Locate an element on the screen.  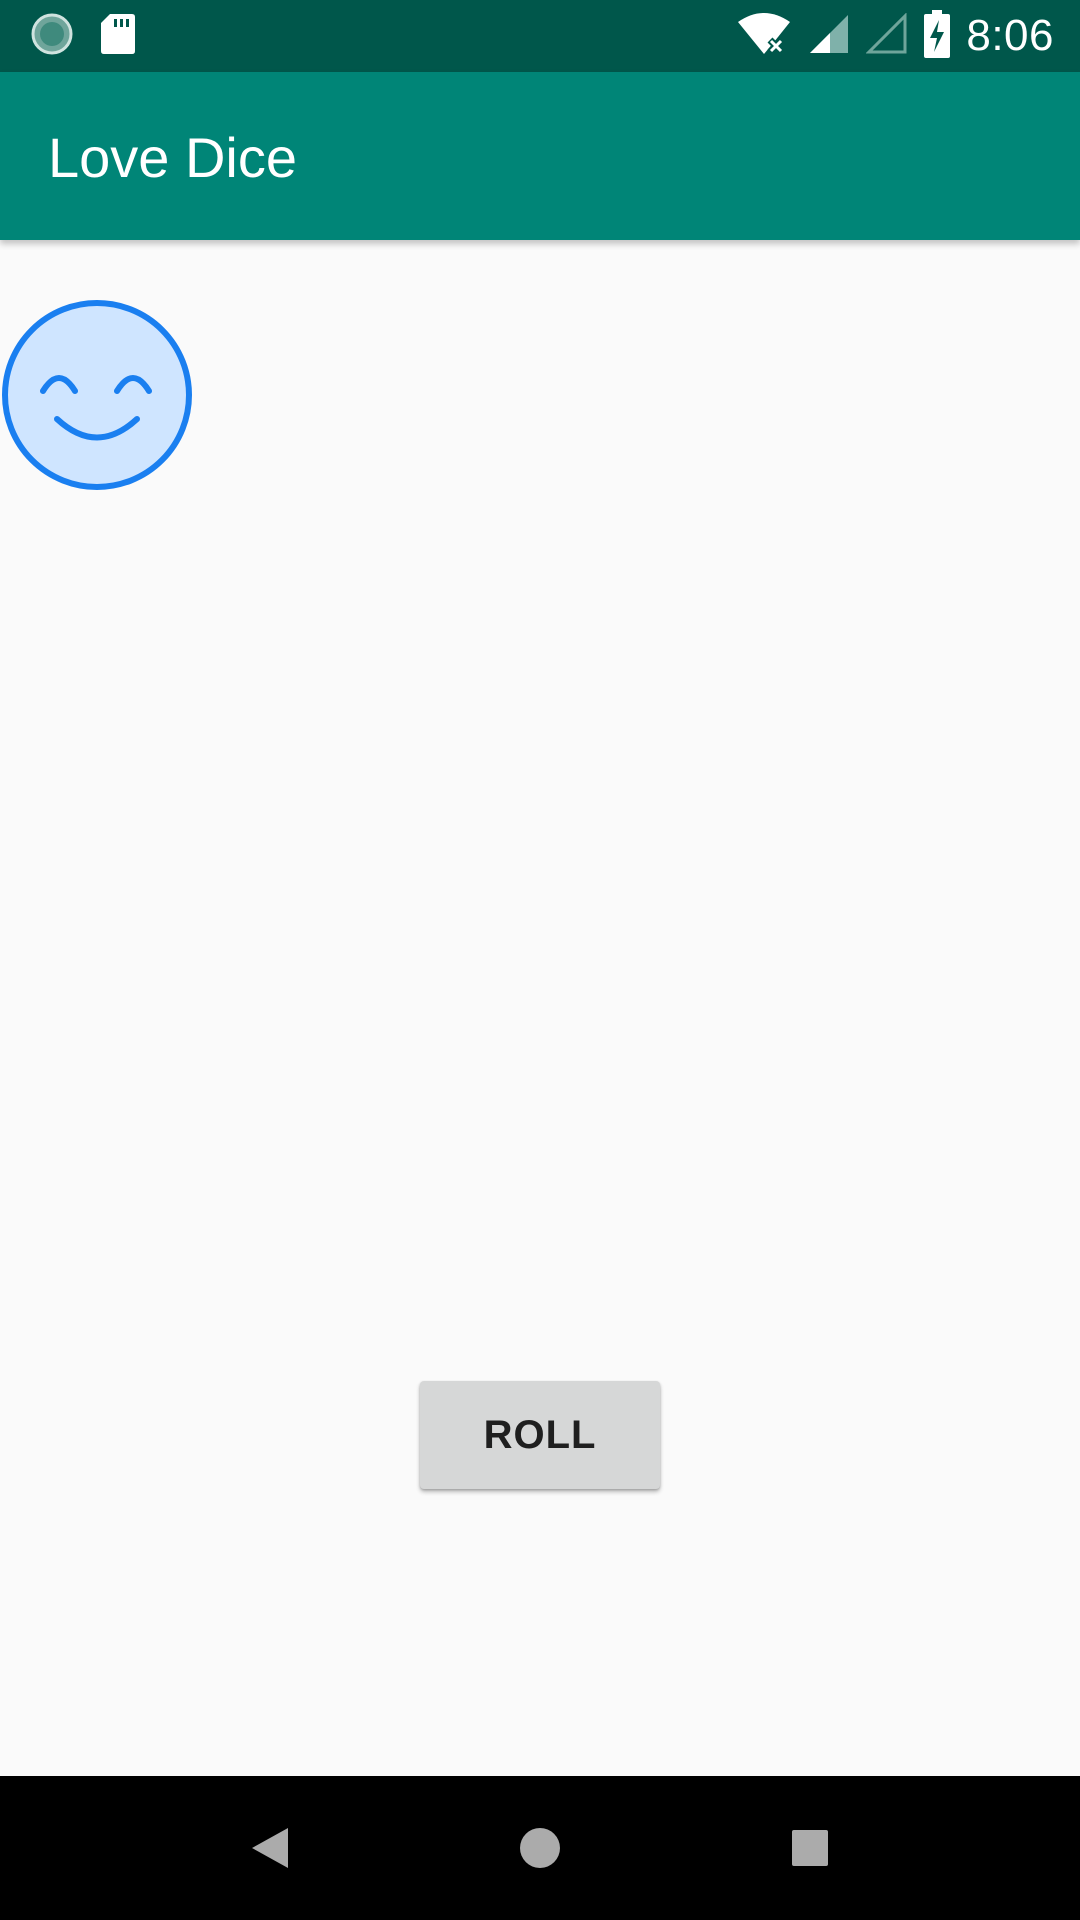
smiling-face-icon is located at coordinates (97, 395).